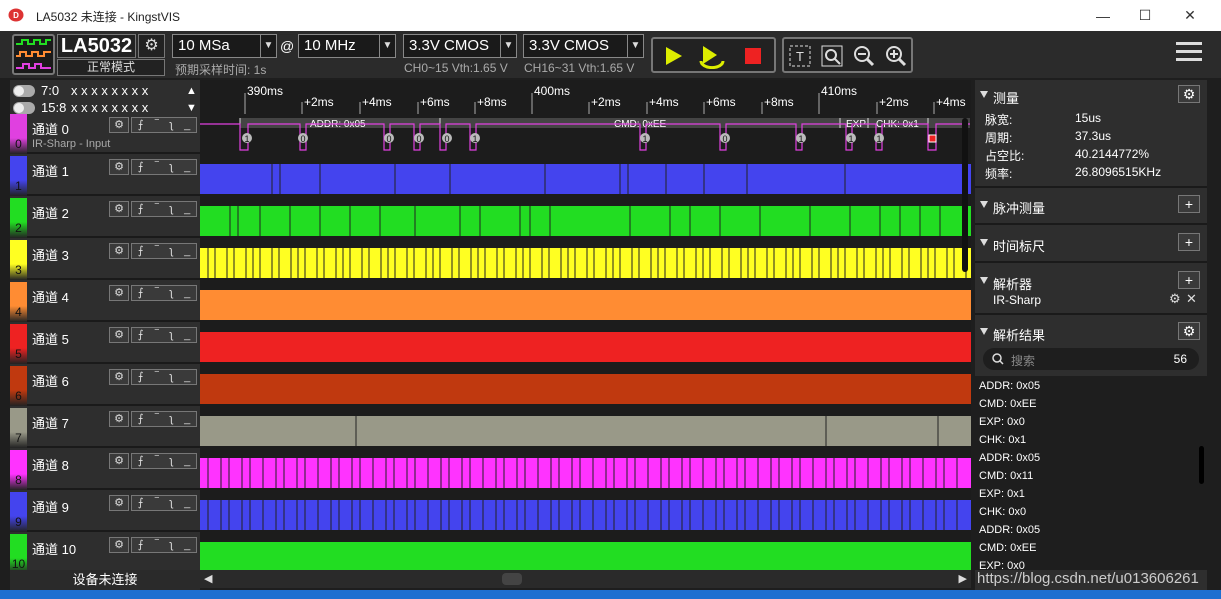  Describe the element at coordinates (18, 428) in the screenshot. I see `channel-color-tab: 7` at that location.